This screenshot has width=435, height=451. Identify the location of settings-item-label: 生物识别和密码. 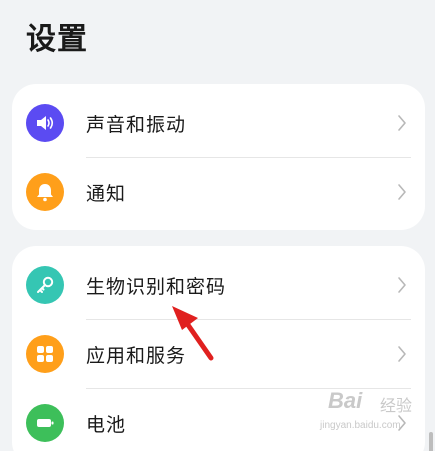
(156, 286).